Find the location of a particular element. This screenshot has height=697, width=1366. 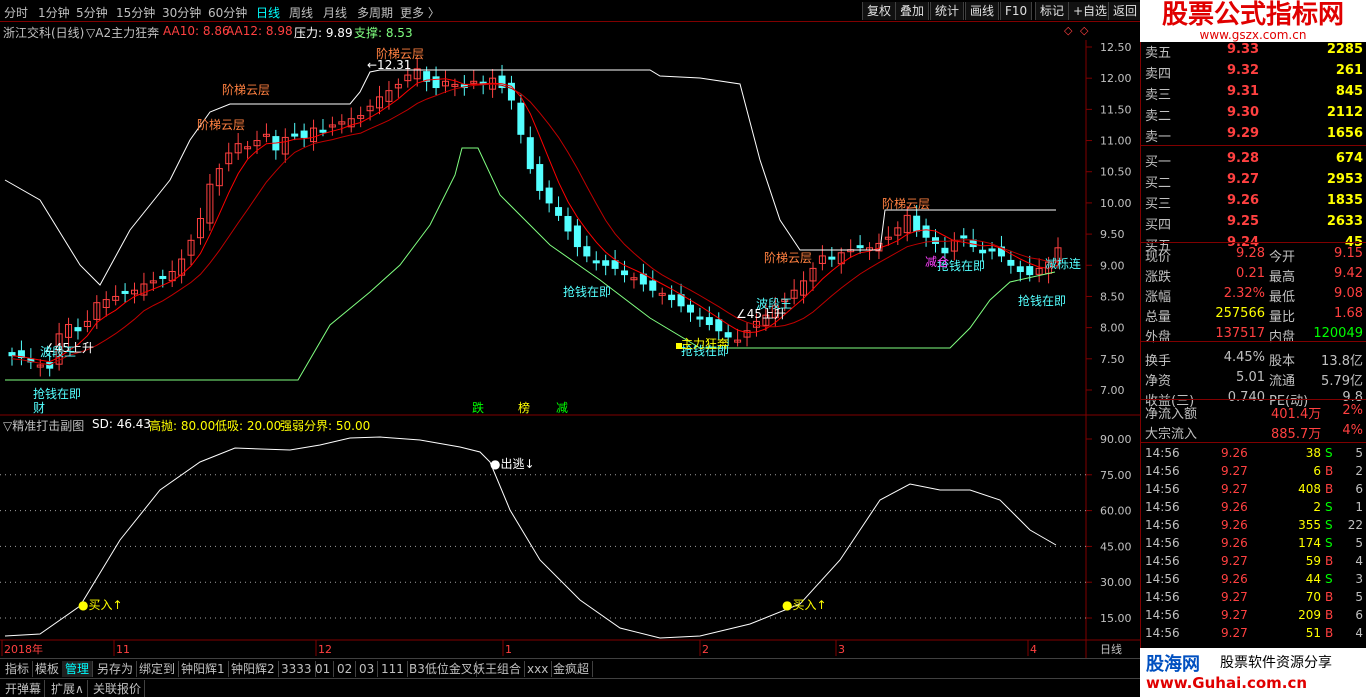

indicator-tab: 妖王组合 is located at coordinates (498, 669).